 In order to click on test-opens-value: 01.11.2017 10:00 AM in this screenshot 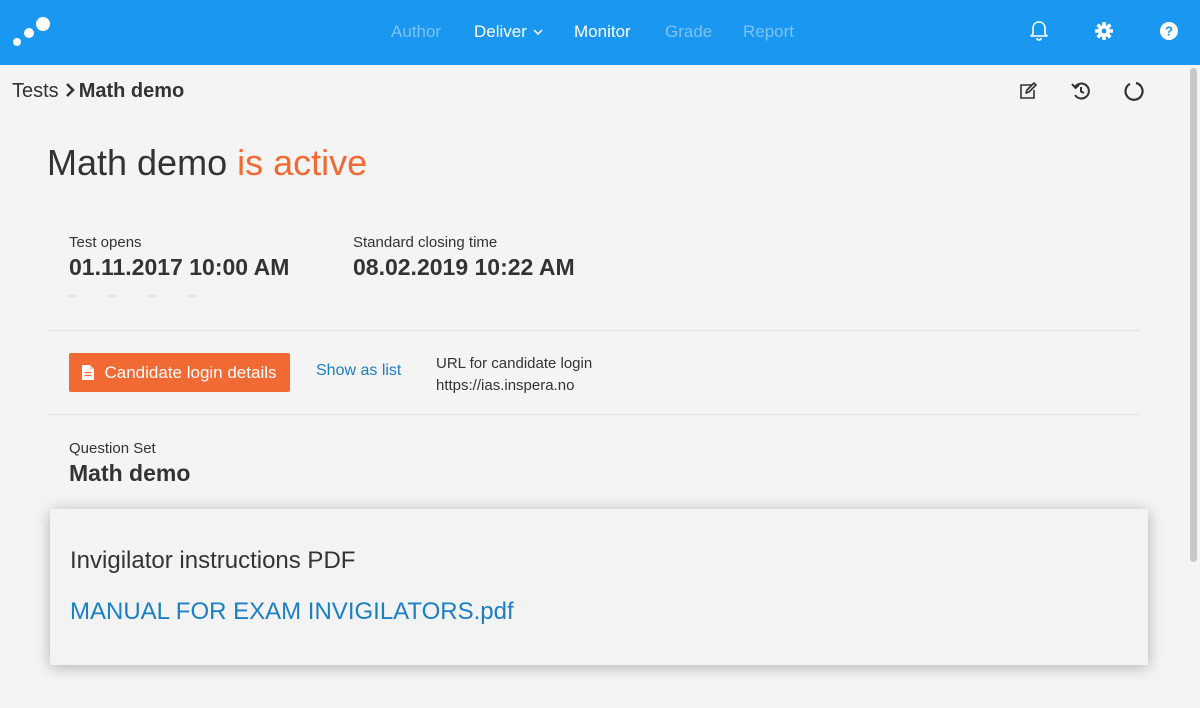, I will do `click(179, 267)`.